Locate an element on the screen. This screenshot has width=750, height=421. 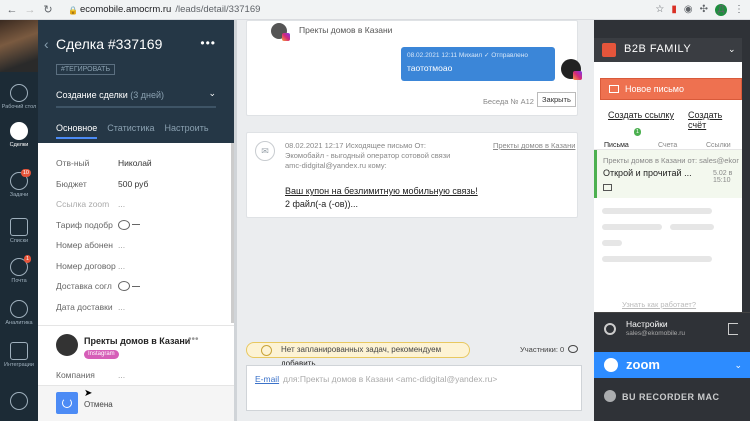
field-row: Бюджет 500 руб is located at coordinates (145, 184).